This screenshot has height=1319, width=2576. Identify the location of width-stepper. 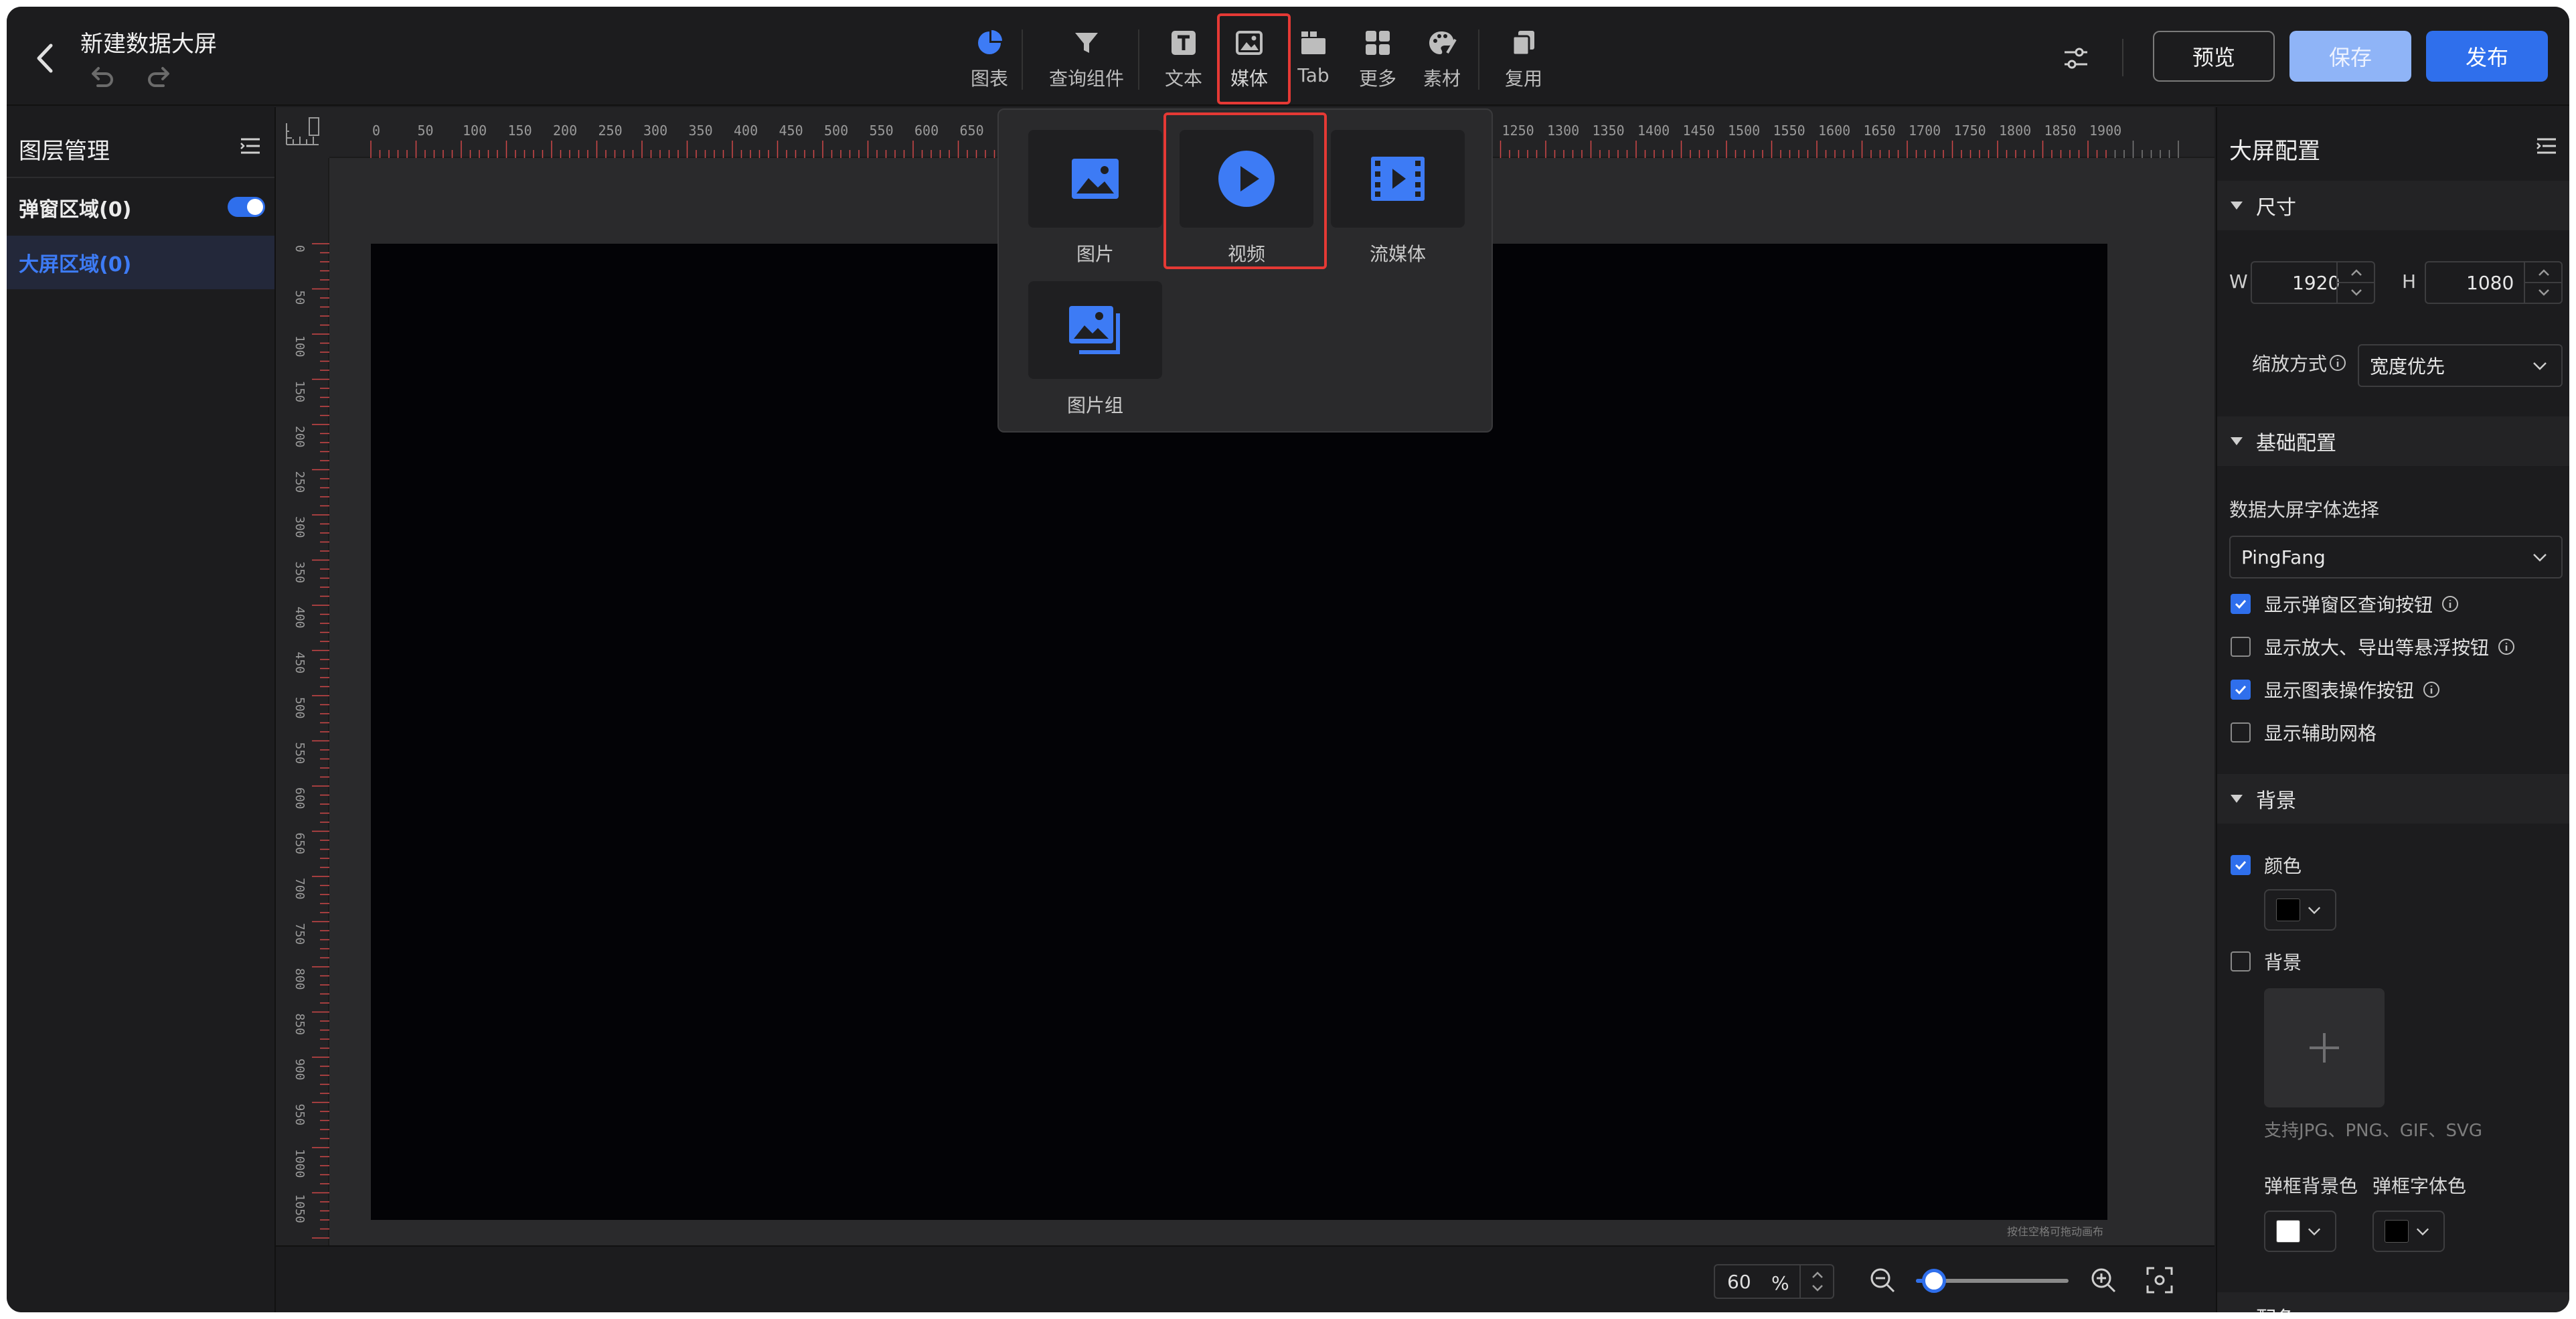
(2356, 282).